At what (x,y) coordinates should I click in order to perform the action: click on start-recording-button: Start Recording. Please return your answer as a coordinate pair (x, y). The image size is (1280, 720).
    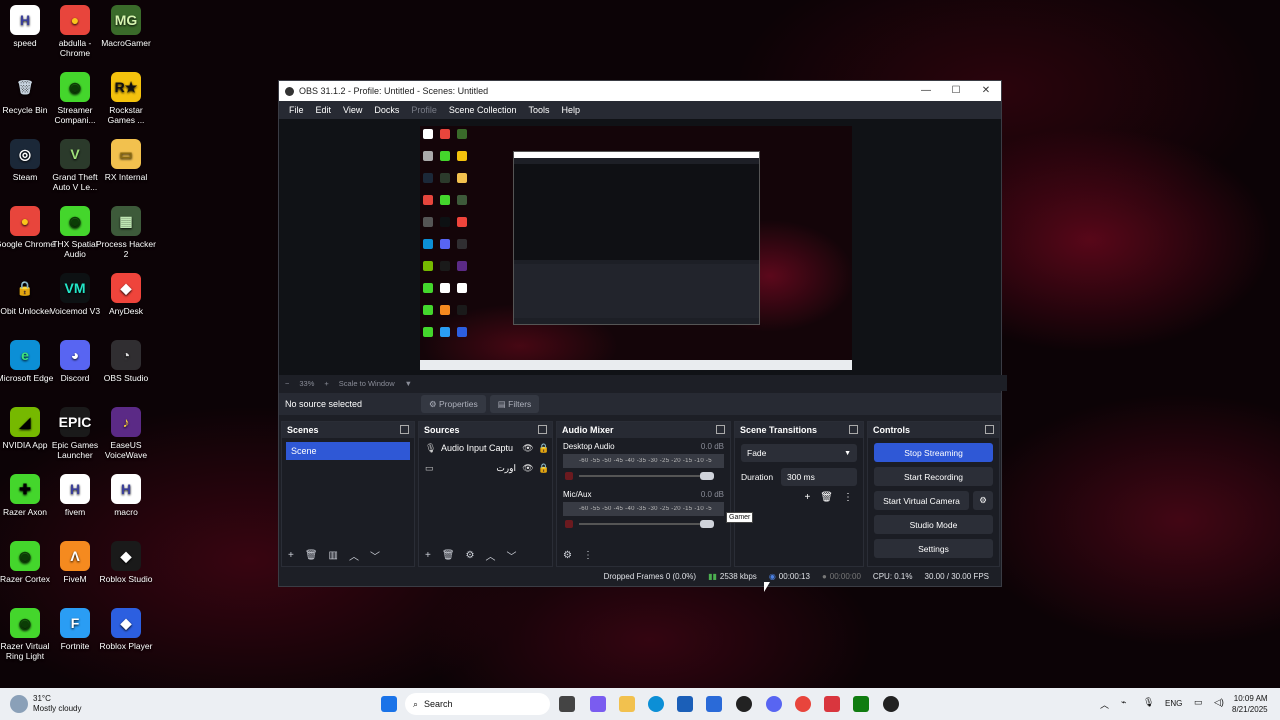
    Looking at the image, I should click on (933, 476).